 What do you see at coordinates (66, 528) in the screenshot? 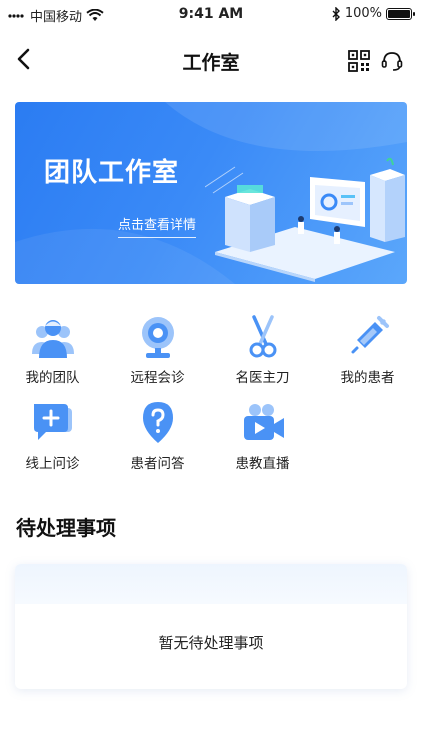
I see `pending-section-title: 待处理事项` at bounding box center [66, 528].